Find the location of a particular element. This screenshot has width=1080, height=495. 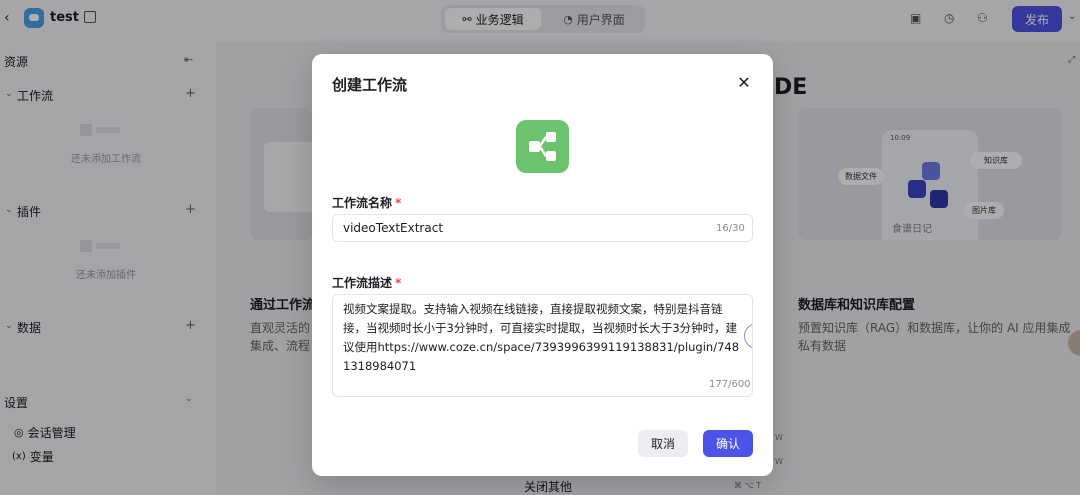

ai-generate-icon: ✎ is located at coordinates (748, 336).